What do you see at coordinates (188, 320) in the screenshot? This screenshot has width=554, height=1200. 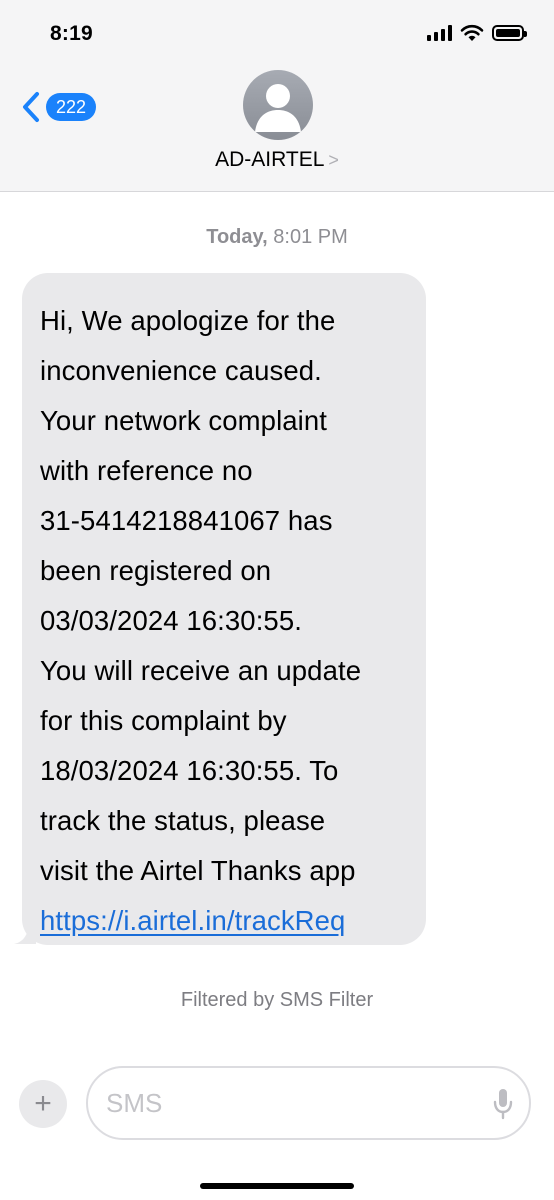 I see `message-line: Hi, We apologize for the` at bounding box center [188, 320].